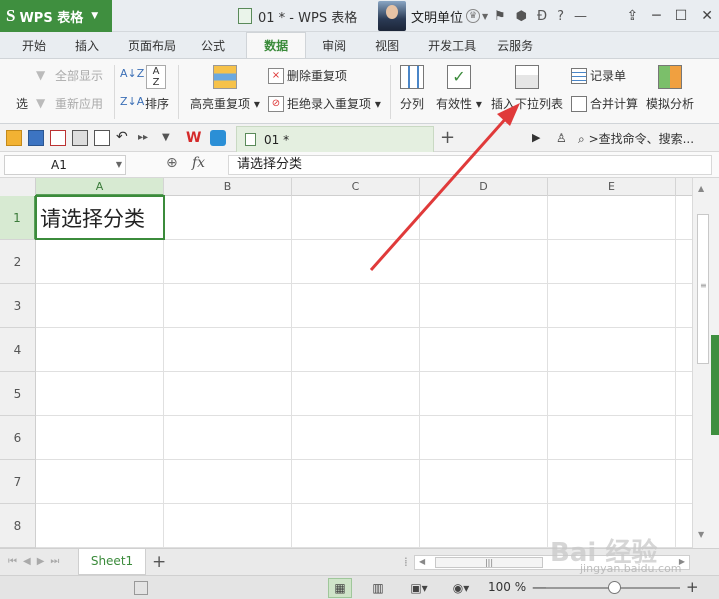 This screenshot has width=719, height=599. I want to click on tab-page-layout: 页面布局, so click(148, 45).